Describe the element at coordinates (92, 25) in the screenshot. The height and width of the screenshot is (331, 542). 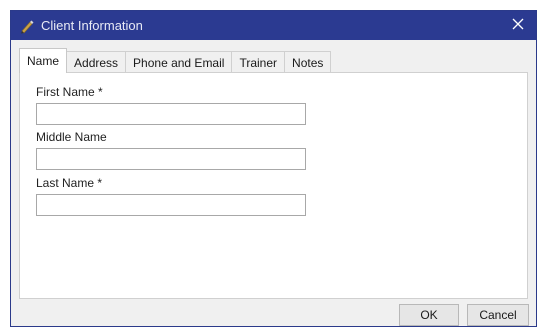
I see `window-title: Client Information` at that location.